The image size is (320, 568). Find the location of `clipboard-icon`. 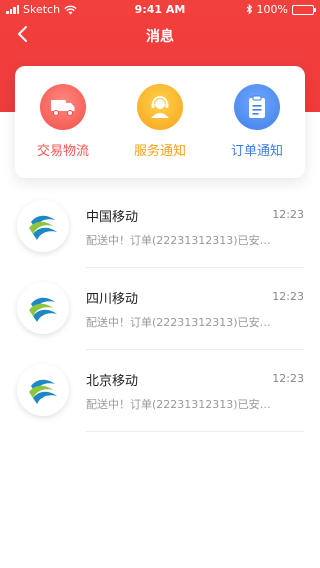

clipboard-icon is located at coordinates (257, 107).